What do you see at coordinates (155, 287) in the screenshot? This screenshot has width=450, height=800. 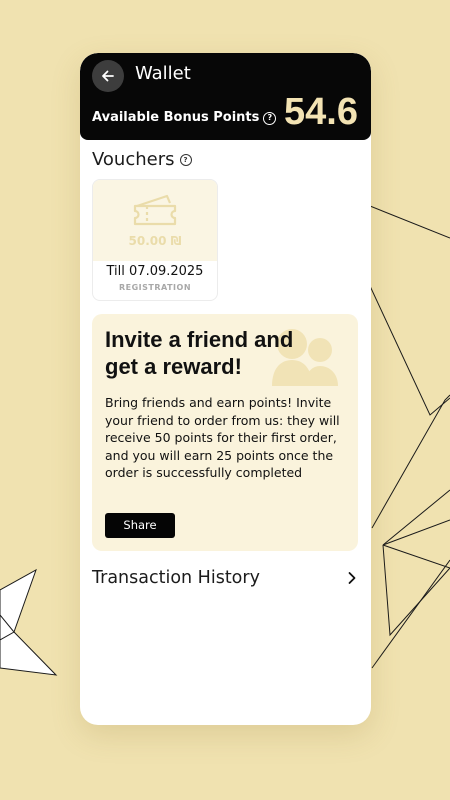 I see `voucher-source: REGISTRATION` at bounding box center [155, 287].